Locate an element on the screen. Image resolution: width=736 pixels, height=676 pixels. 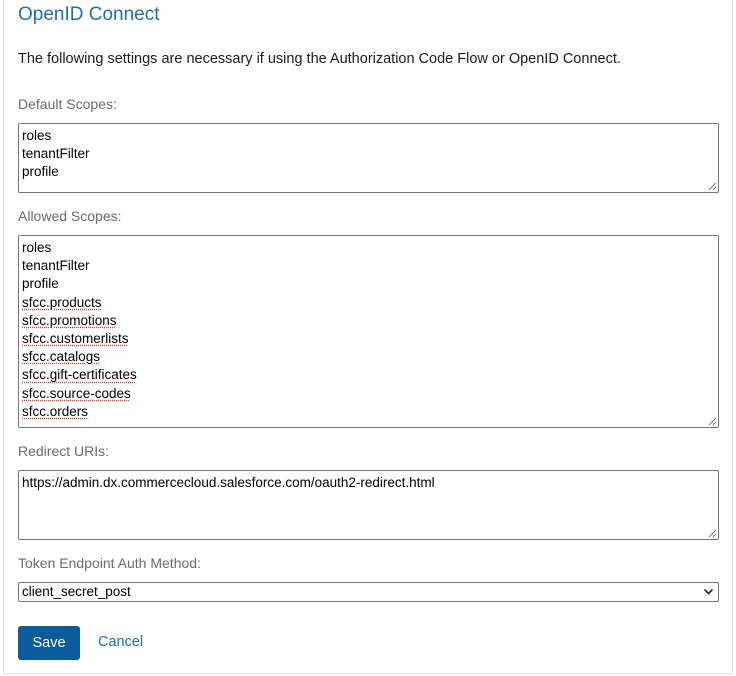
scope-line: sfcc.source-codes is located at coordinates (76, 393).